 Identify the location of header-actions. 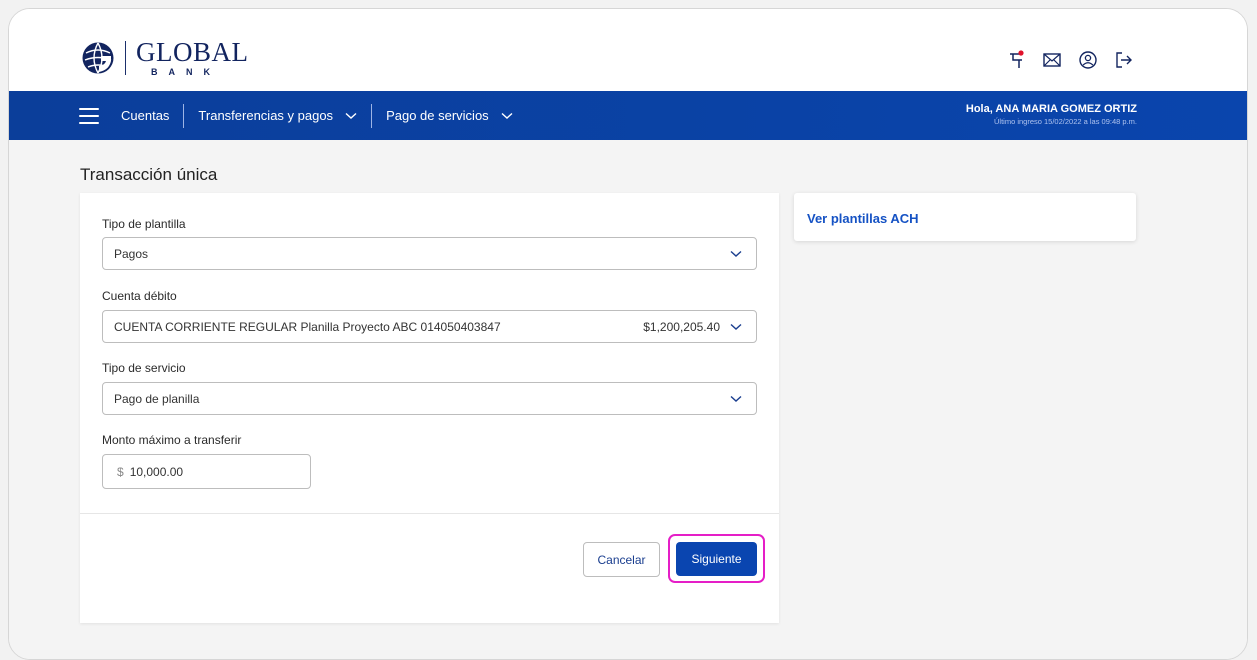
(1070, 60).